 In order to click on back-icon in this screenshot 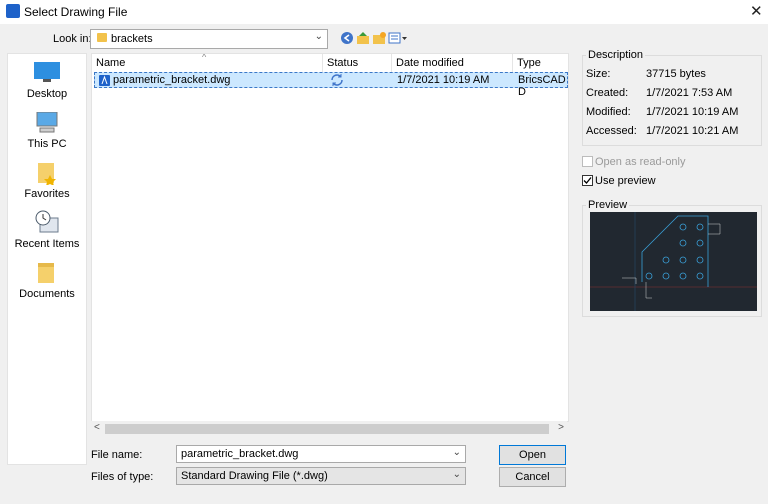, I will do `click(347, 38)`.